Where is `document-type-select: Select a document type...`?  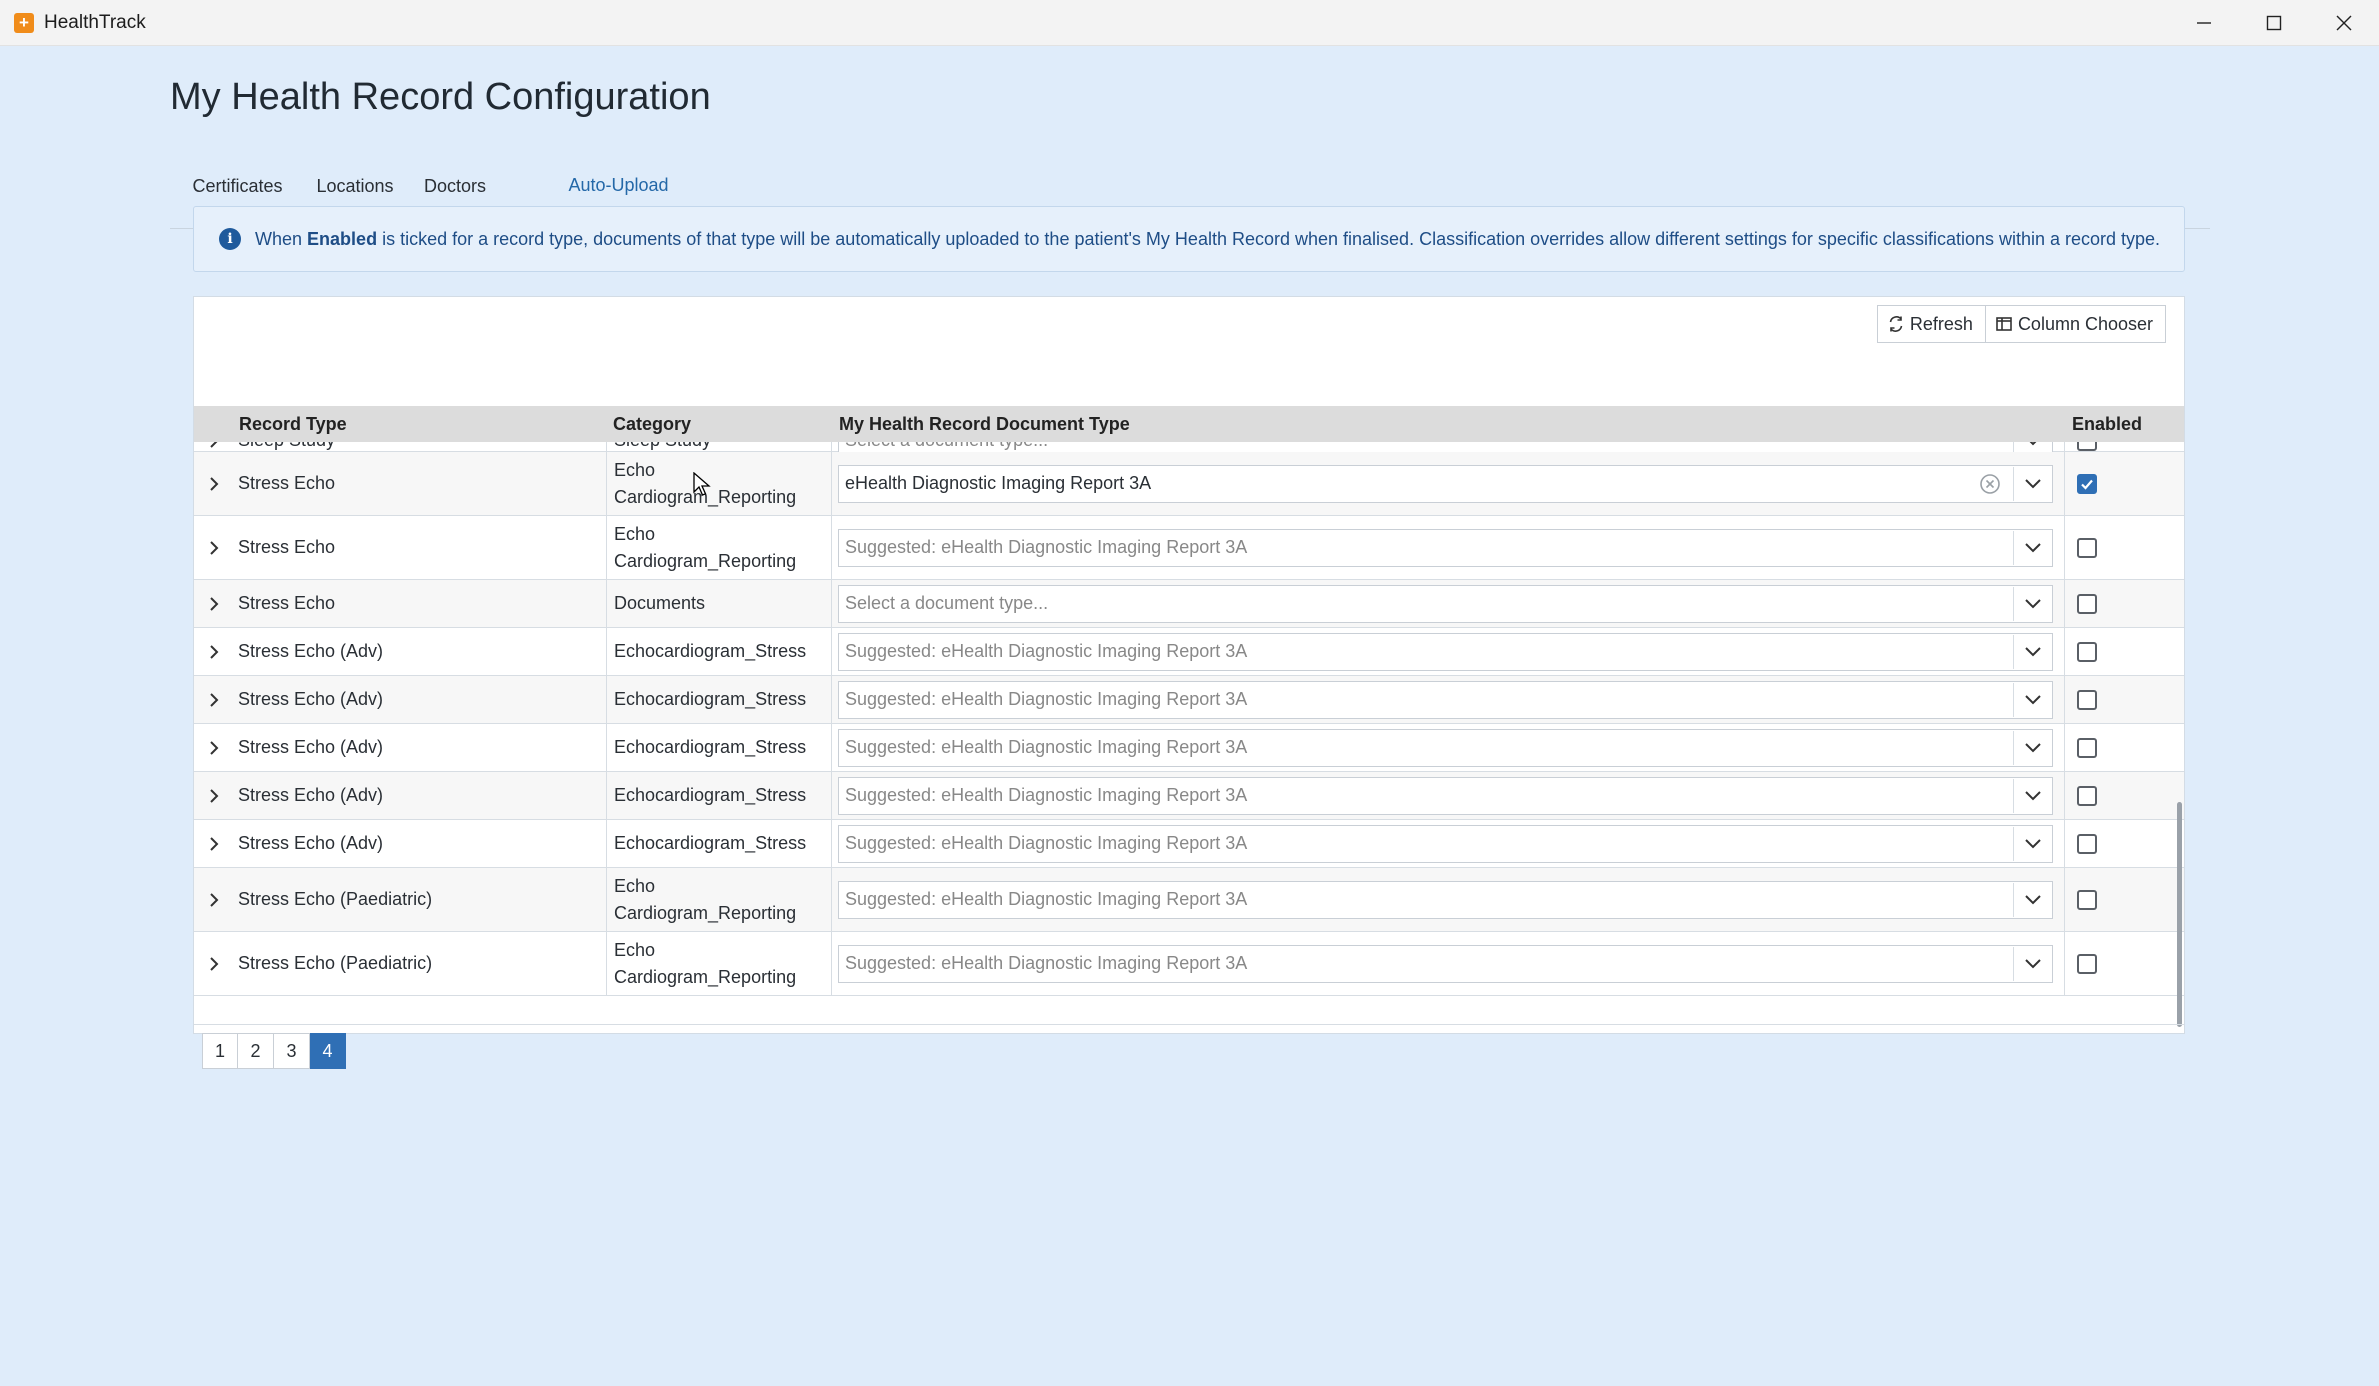 document-type-select: Select a document type... is located at coordinates (1445, 603).